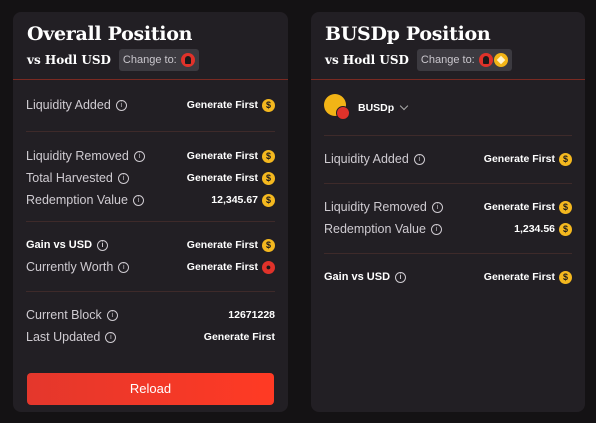  What do you see at coordinates (110, 34) in the screenshot?
I see `page-title: Overall Position` at bounding box center [110, 34].